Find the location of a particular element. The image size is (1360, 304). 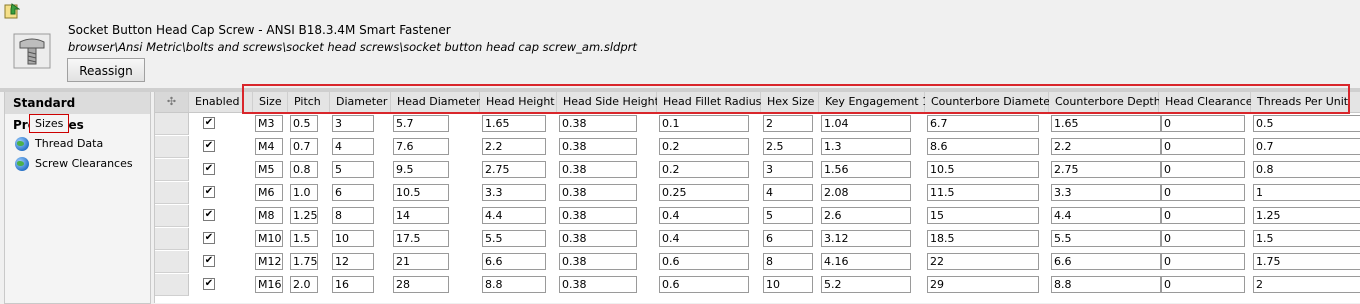

counterbore-diameter-field: 10.5 is located at coordinates (983, 169).